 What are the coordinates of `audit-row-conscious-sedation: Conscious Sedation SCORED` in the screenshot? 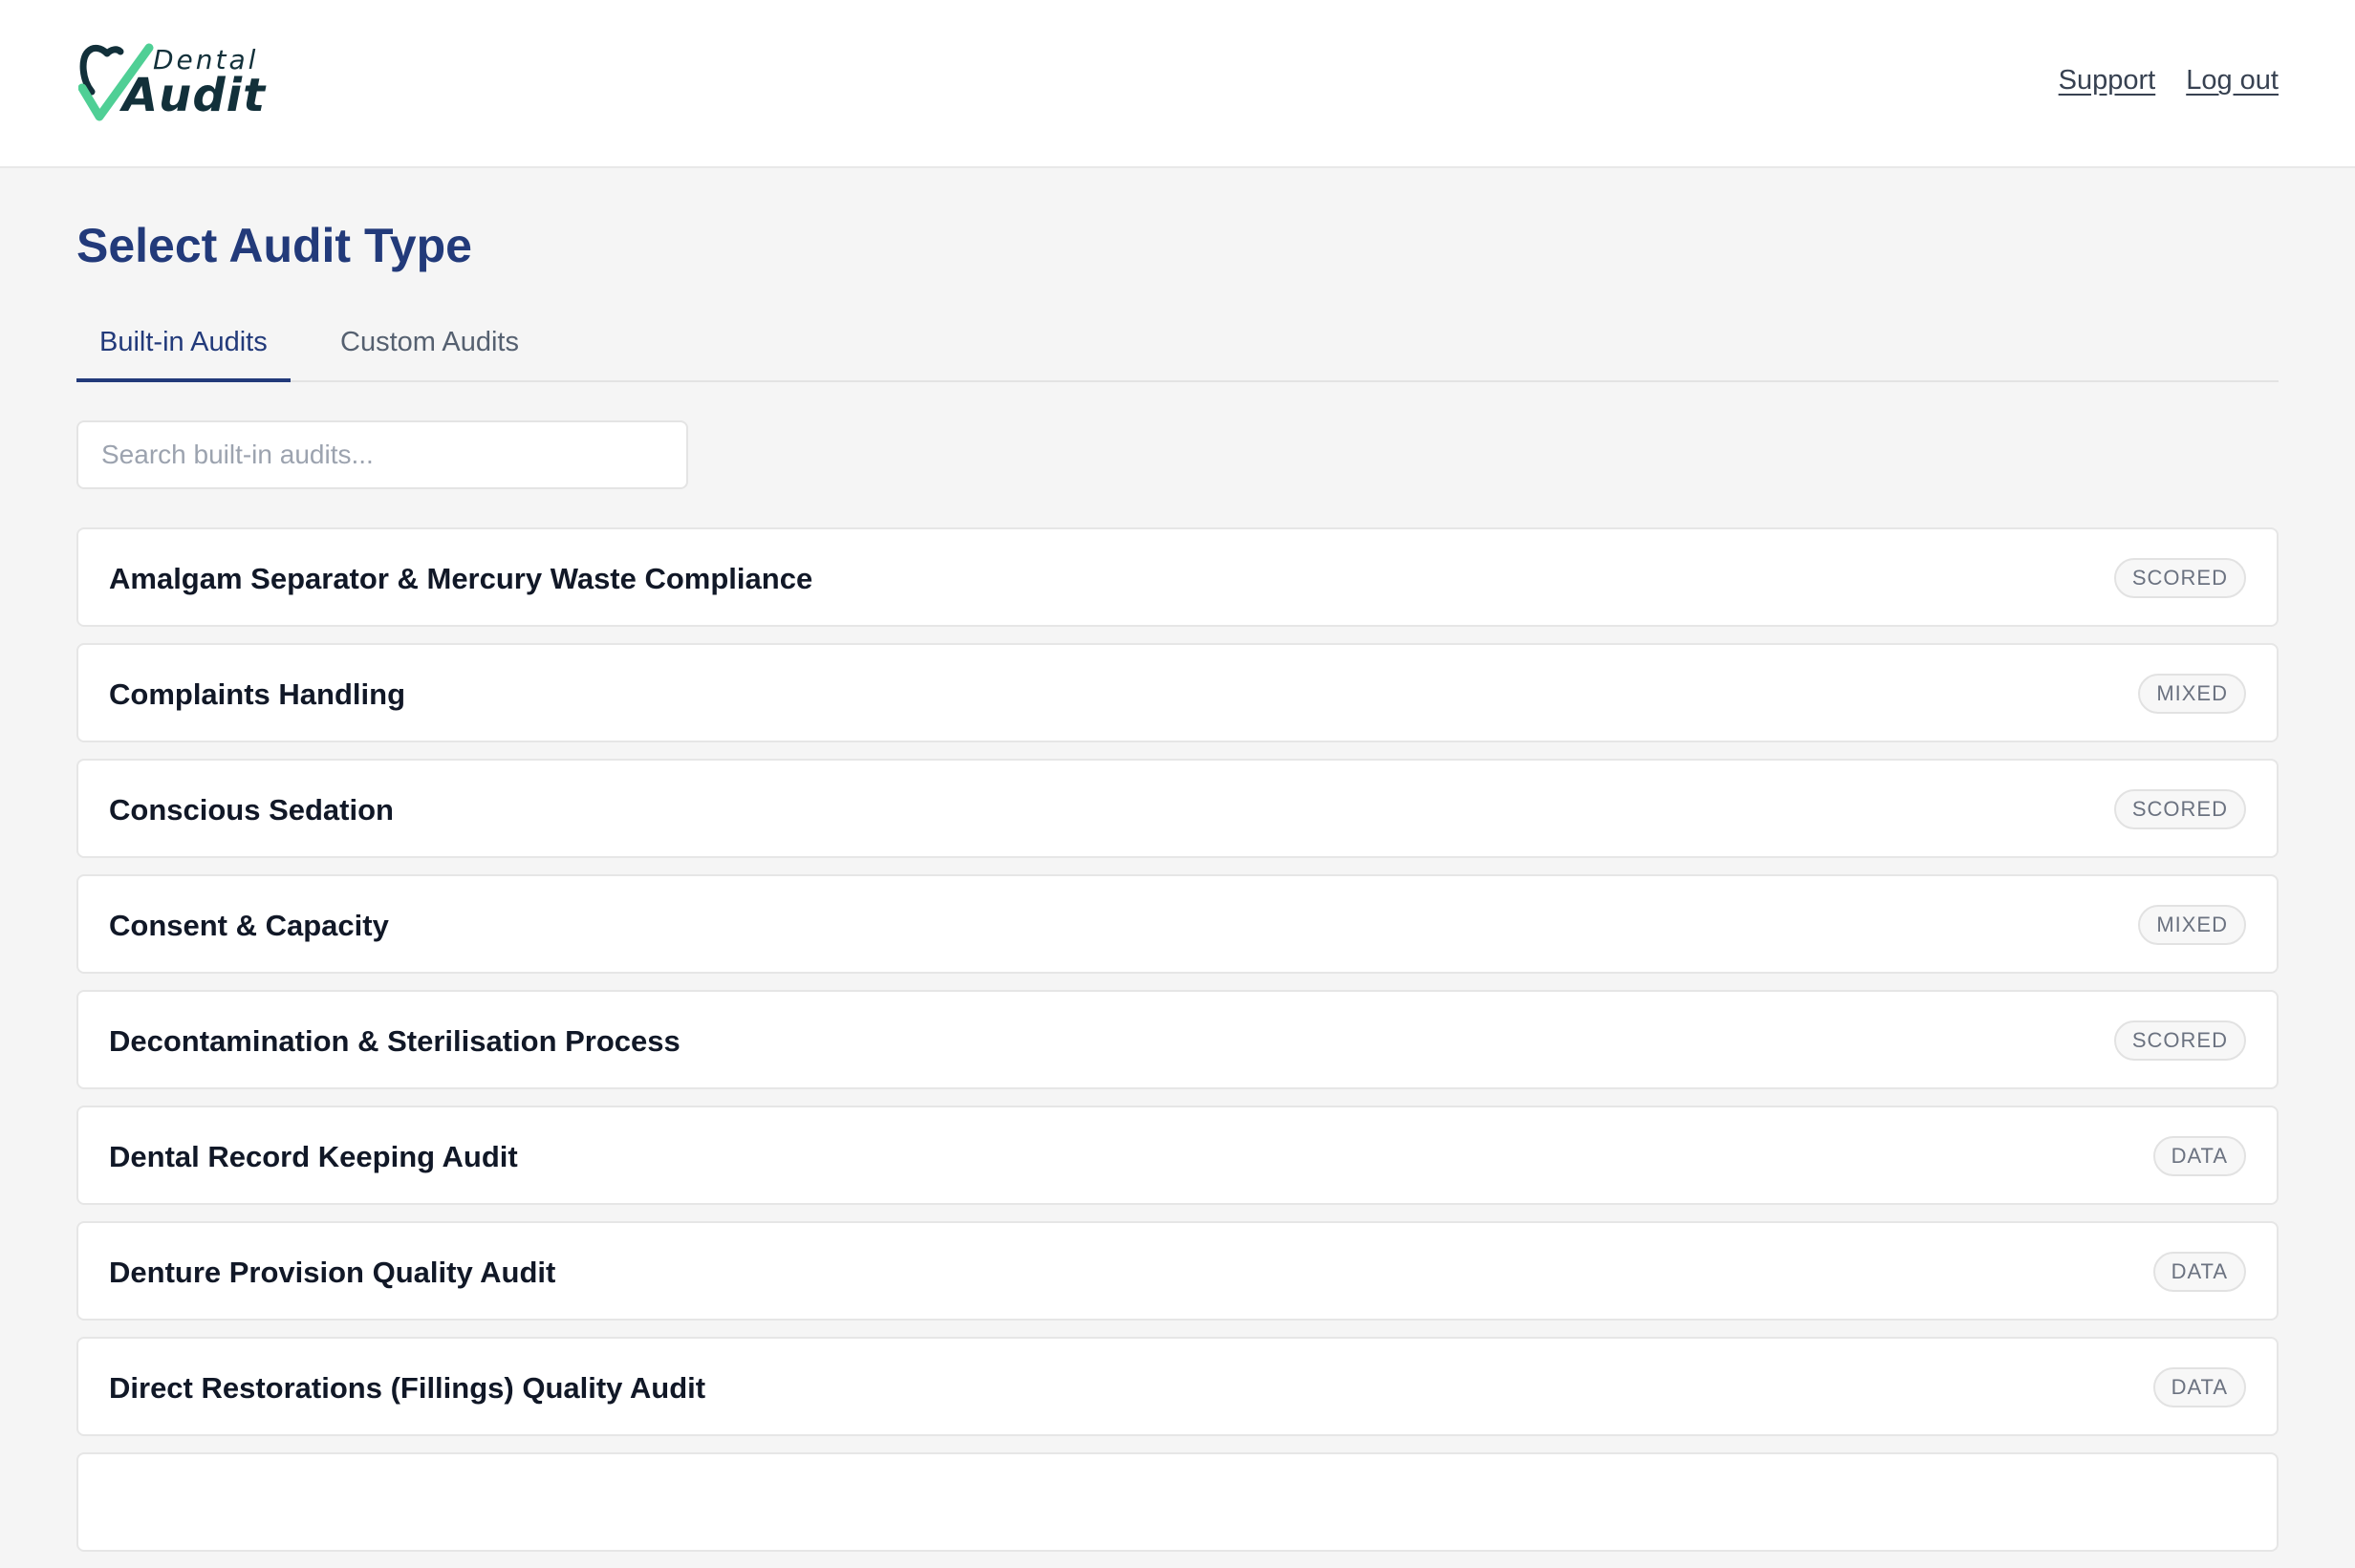 It's located at (1177, 809).